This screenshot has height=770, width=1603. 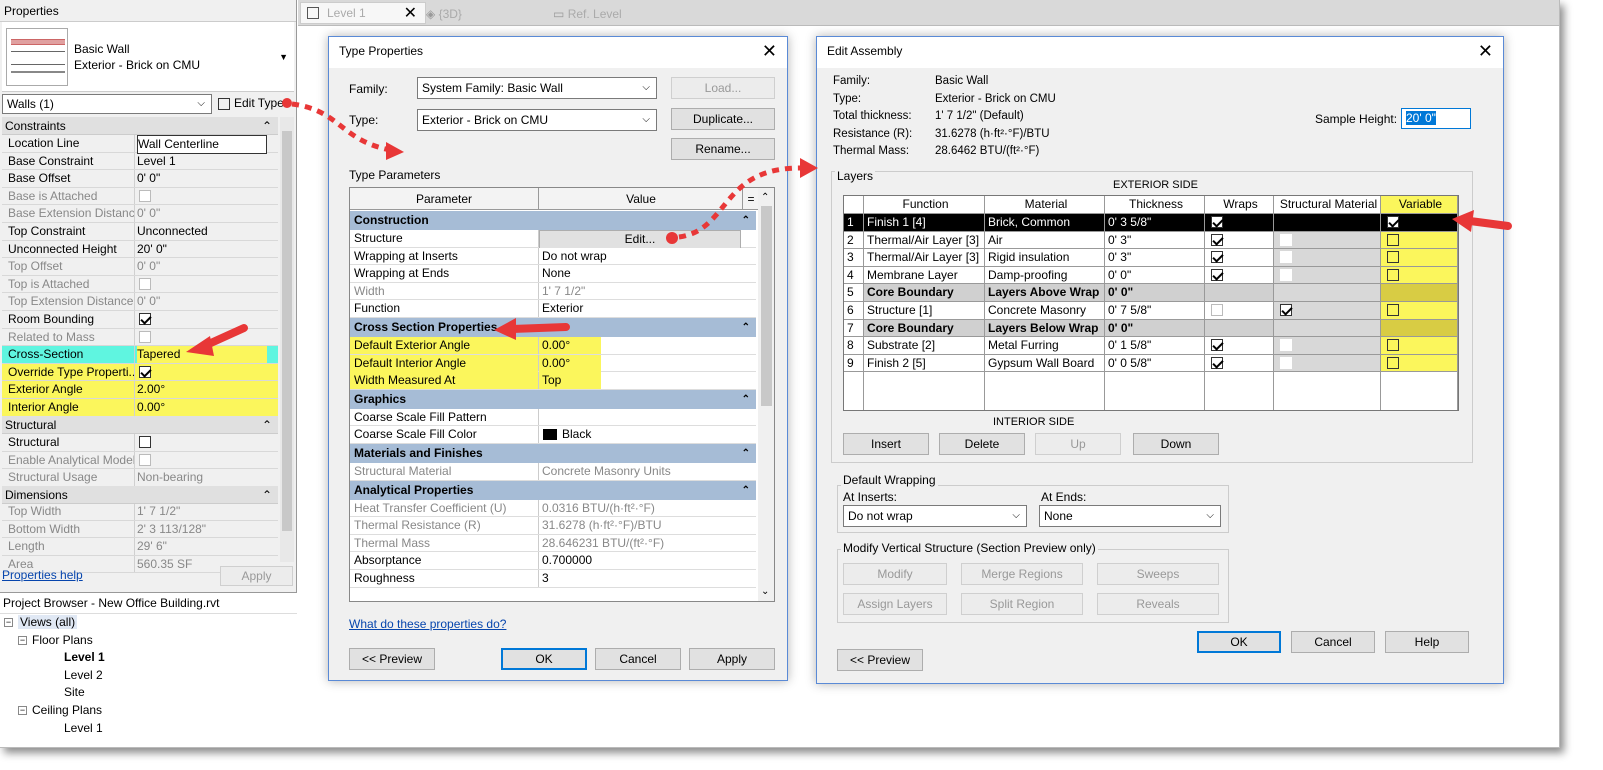 What do you see at coordinates (742, 201) in the screenshot?
I see `dotted-connector-edit-button-icon` at bounding box center [742, 201].